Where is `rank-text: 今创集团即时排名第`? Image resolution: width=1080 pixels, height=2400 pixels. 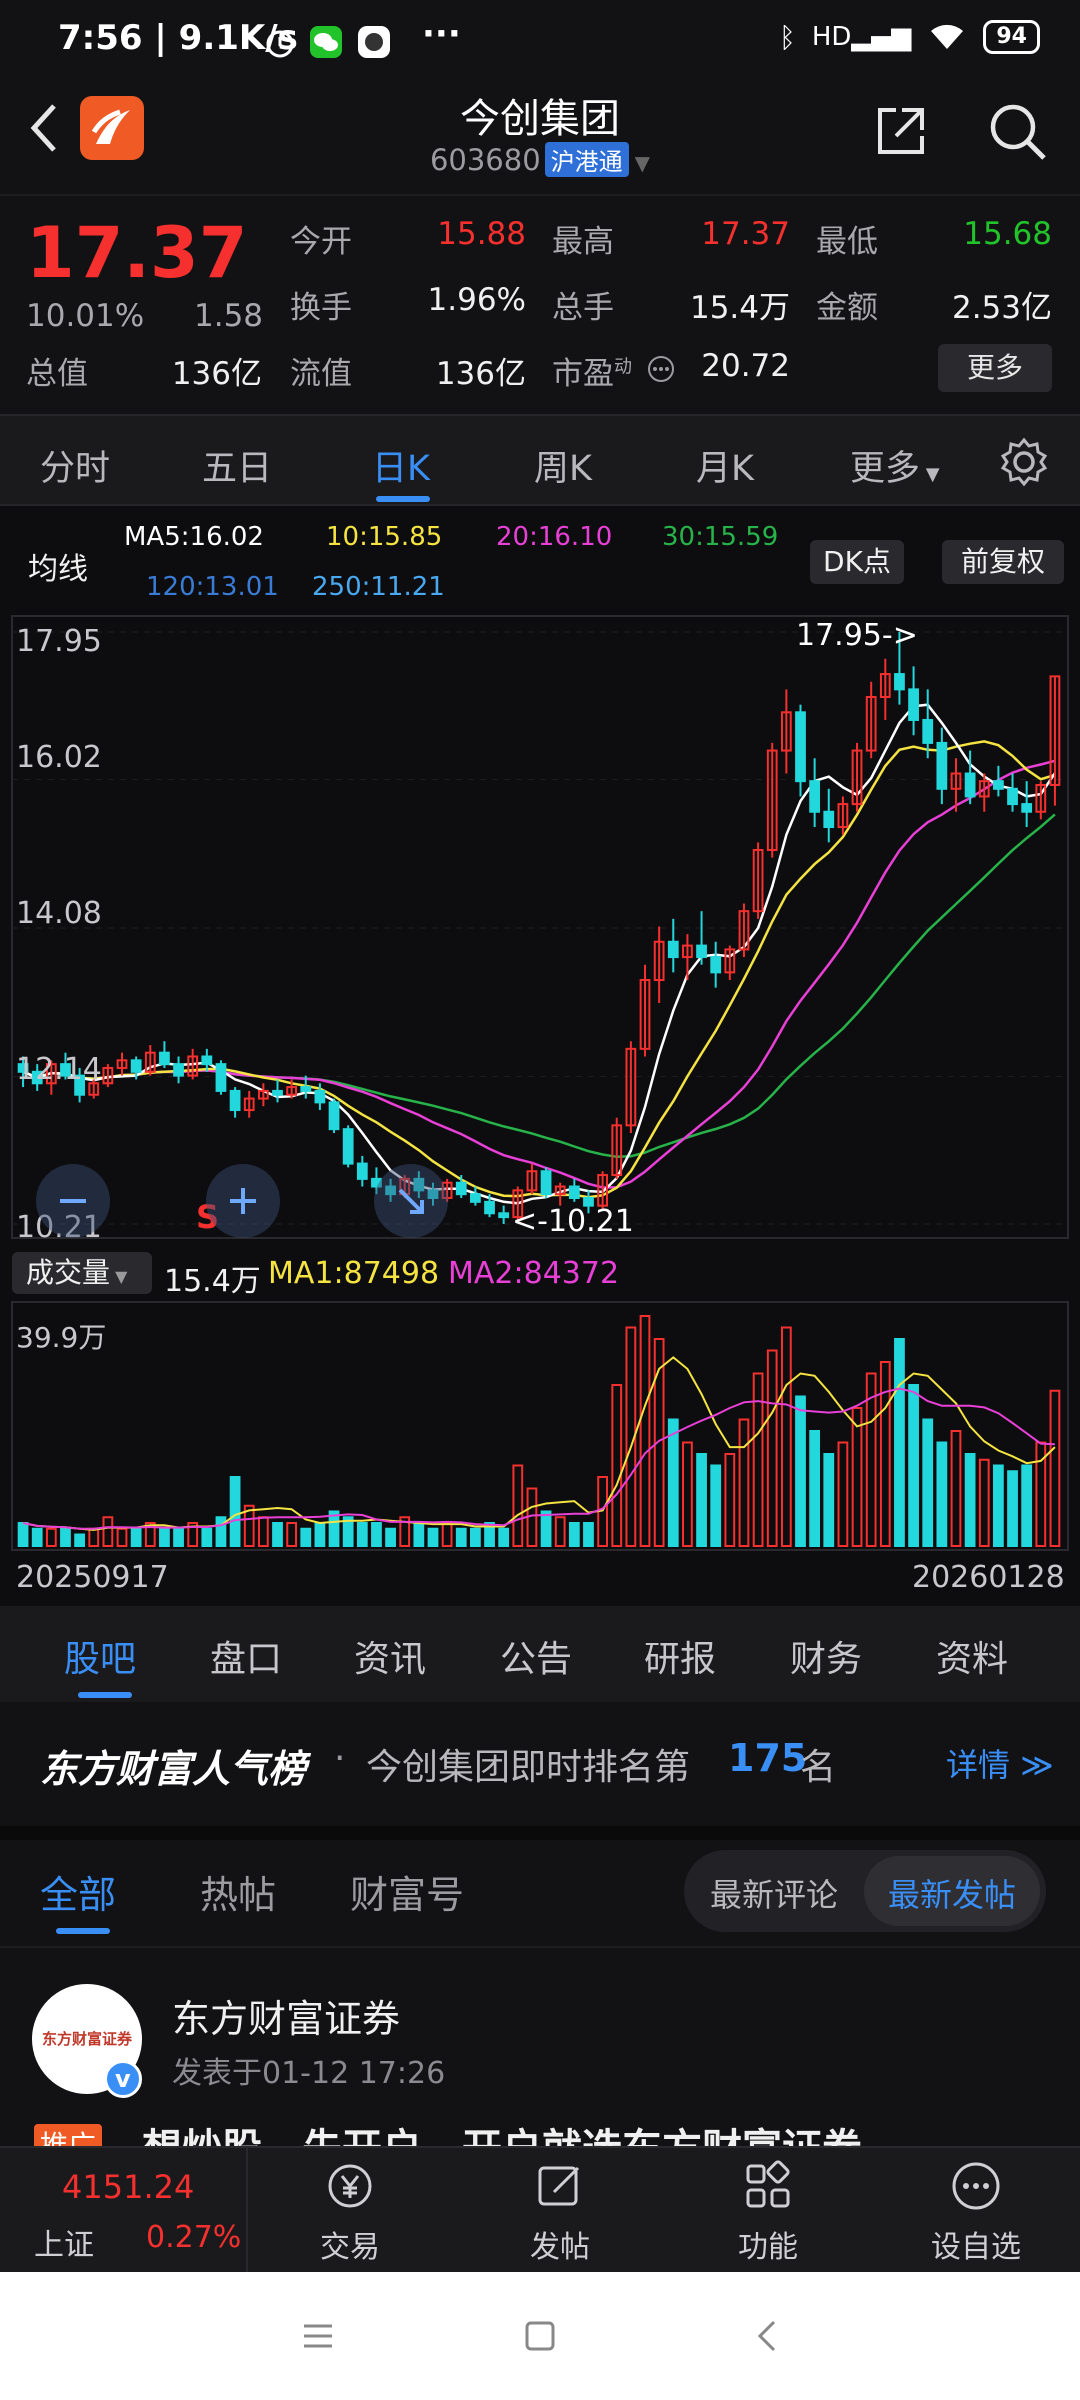
rank-text: 今创集团即时排名第 is located at coordinates (528, 1767).